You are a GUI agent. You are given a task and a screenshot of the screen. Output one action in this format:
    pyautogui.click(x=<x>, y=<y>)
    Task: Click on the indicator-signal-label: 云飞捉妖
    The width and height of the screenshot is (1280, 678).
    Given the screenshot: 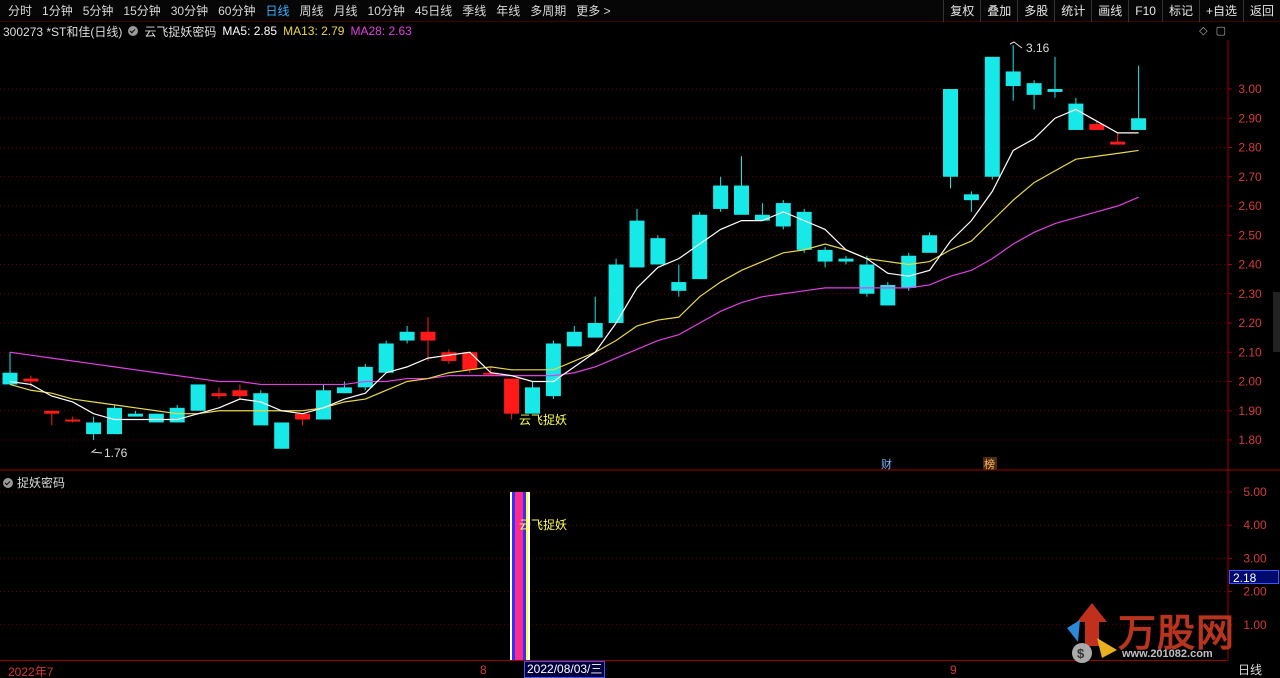 What is the action you would take?
    pyautogui.click(x=543, y=524)
    